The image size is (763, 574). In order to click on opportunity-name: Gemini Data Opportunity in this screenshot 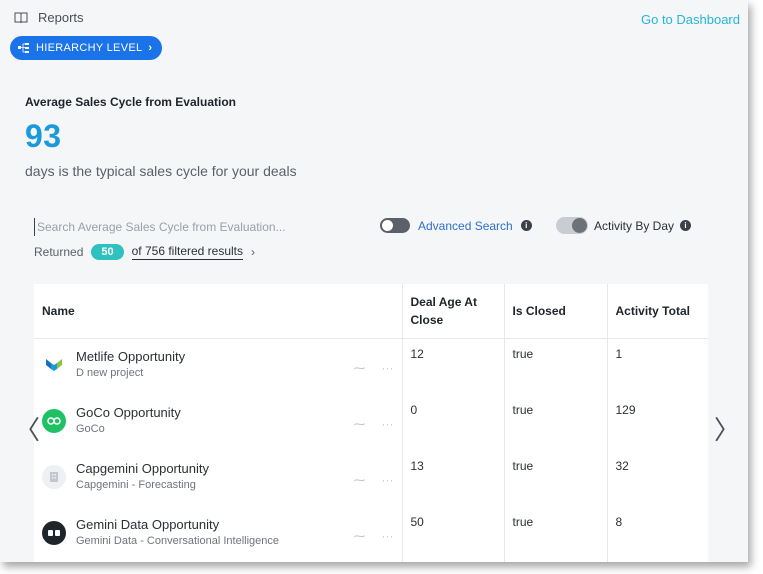, I will do `click(210, 524)`.